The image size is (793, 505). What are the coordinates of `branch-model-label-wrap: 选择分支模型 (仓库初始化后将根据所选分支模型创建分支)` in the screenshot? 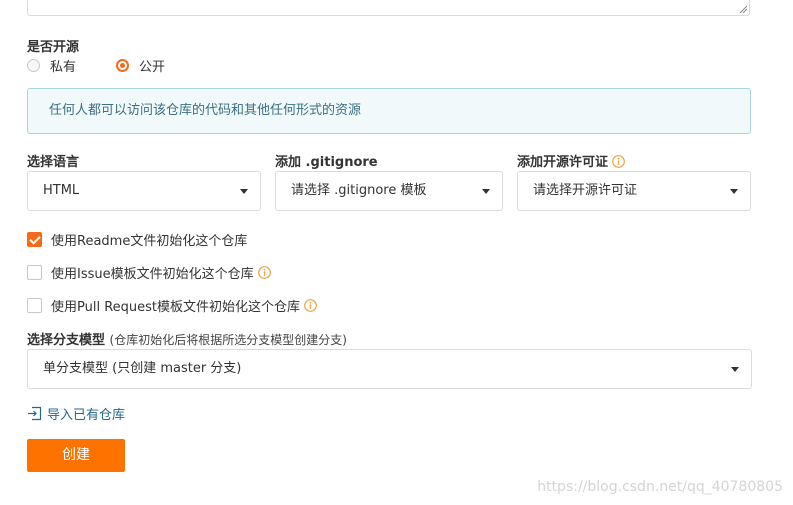 It's located at (187, 338).